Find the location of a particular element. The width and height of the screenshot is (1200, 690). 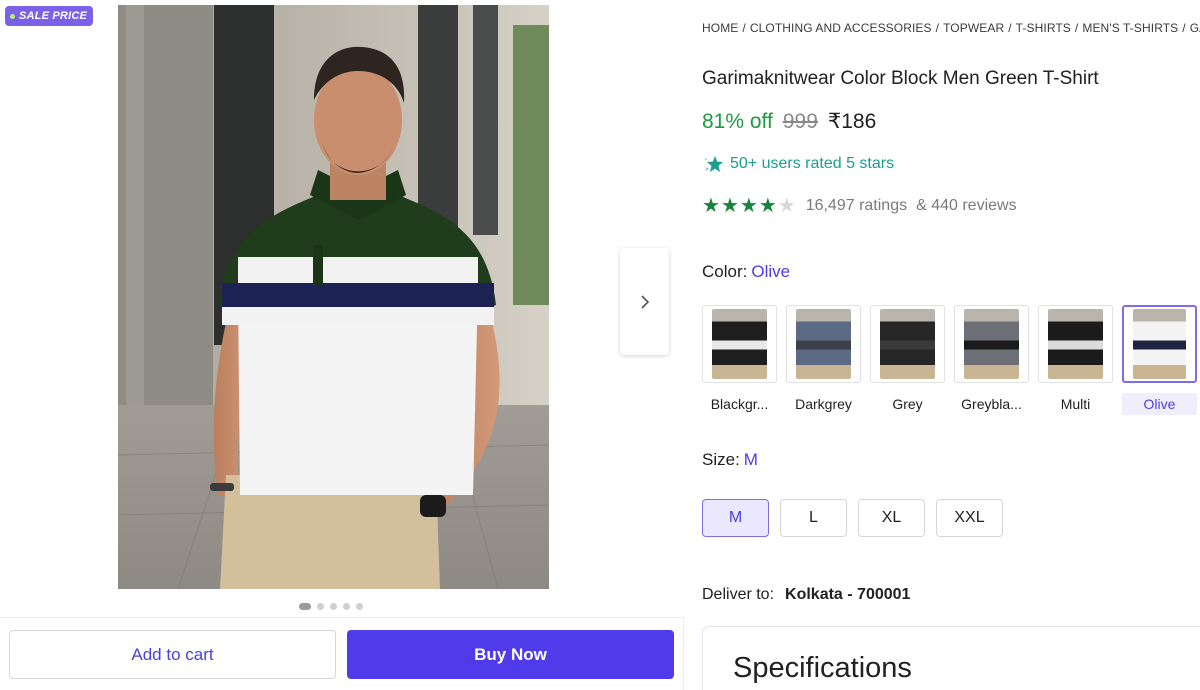

next-image-button is located at coordinates (644, 301).